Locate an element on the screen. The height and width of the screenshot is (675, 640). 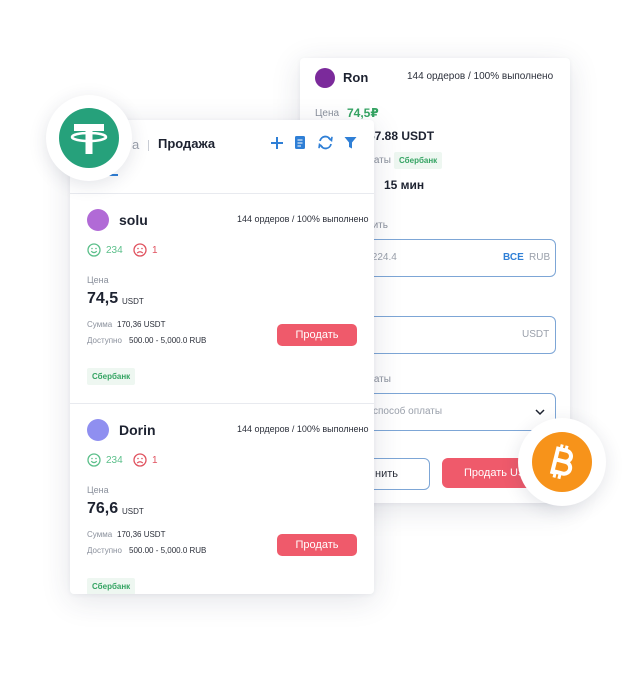
price-value: 74,5₽ is located at coordinates (363, 113).